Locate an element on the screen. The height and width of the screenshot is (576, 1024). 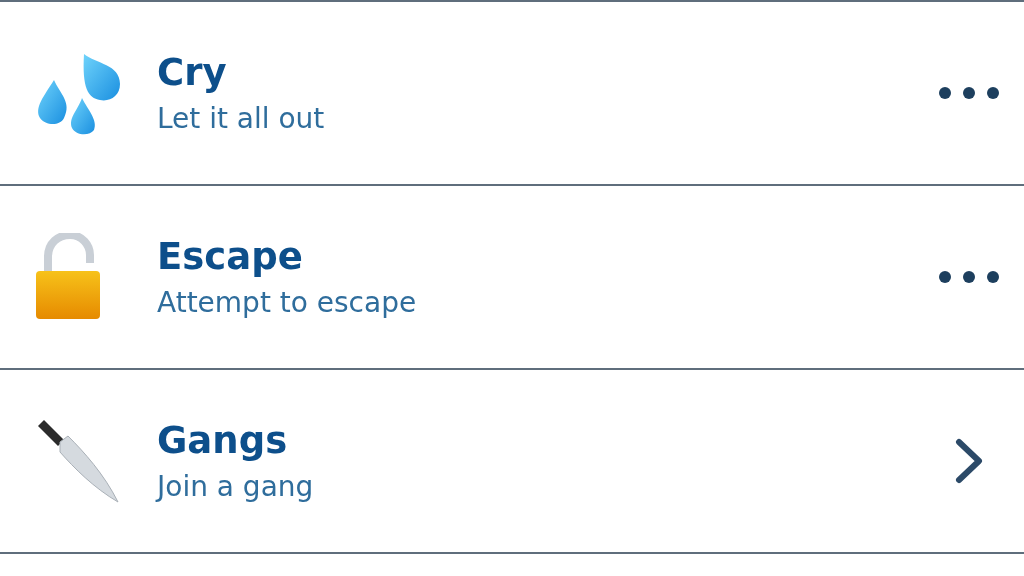
row-subtitle: Join a gang is located at coordinates (236, 486).